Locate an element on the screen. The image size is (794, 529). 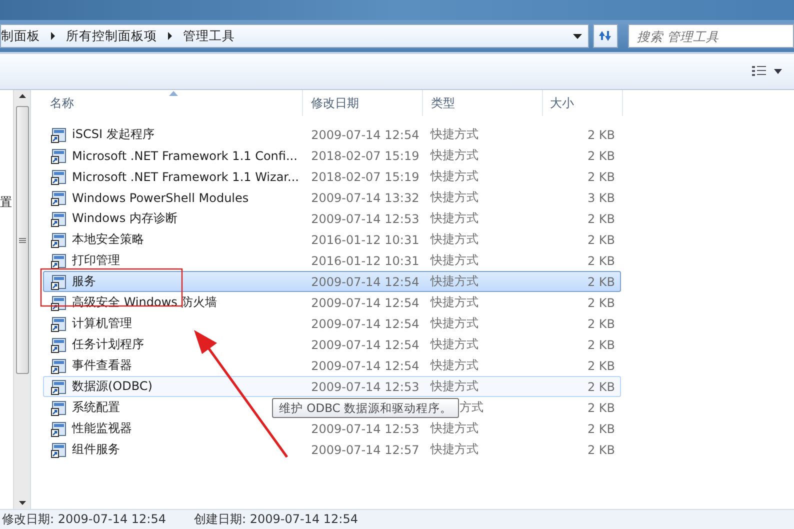
file-name: Windows PowerShell Modules is located at coordinates (160, 197).